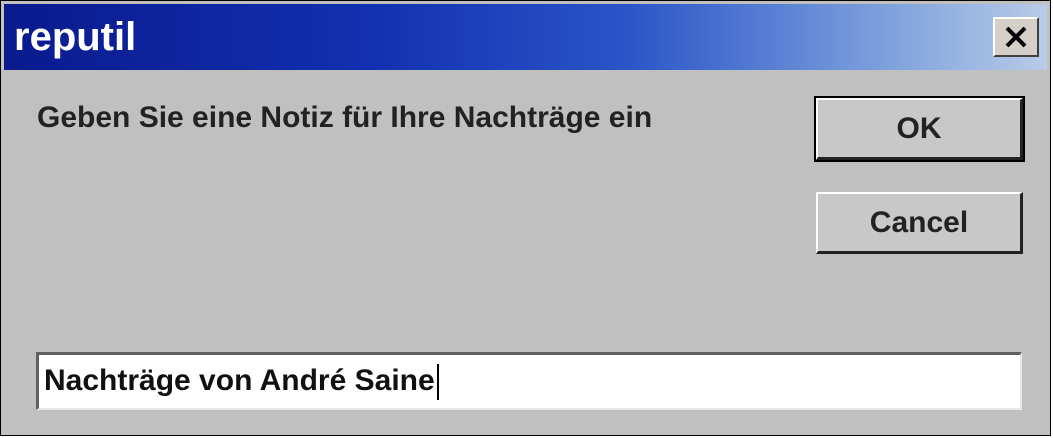 This screenshot has height=438, width=1053. I want to click on ok-button: OK, so click(919, 129).